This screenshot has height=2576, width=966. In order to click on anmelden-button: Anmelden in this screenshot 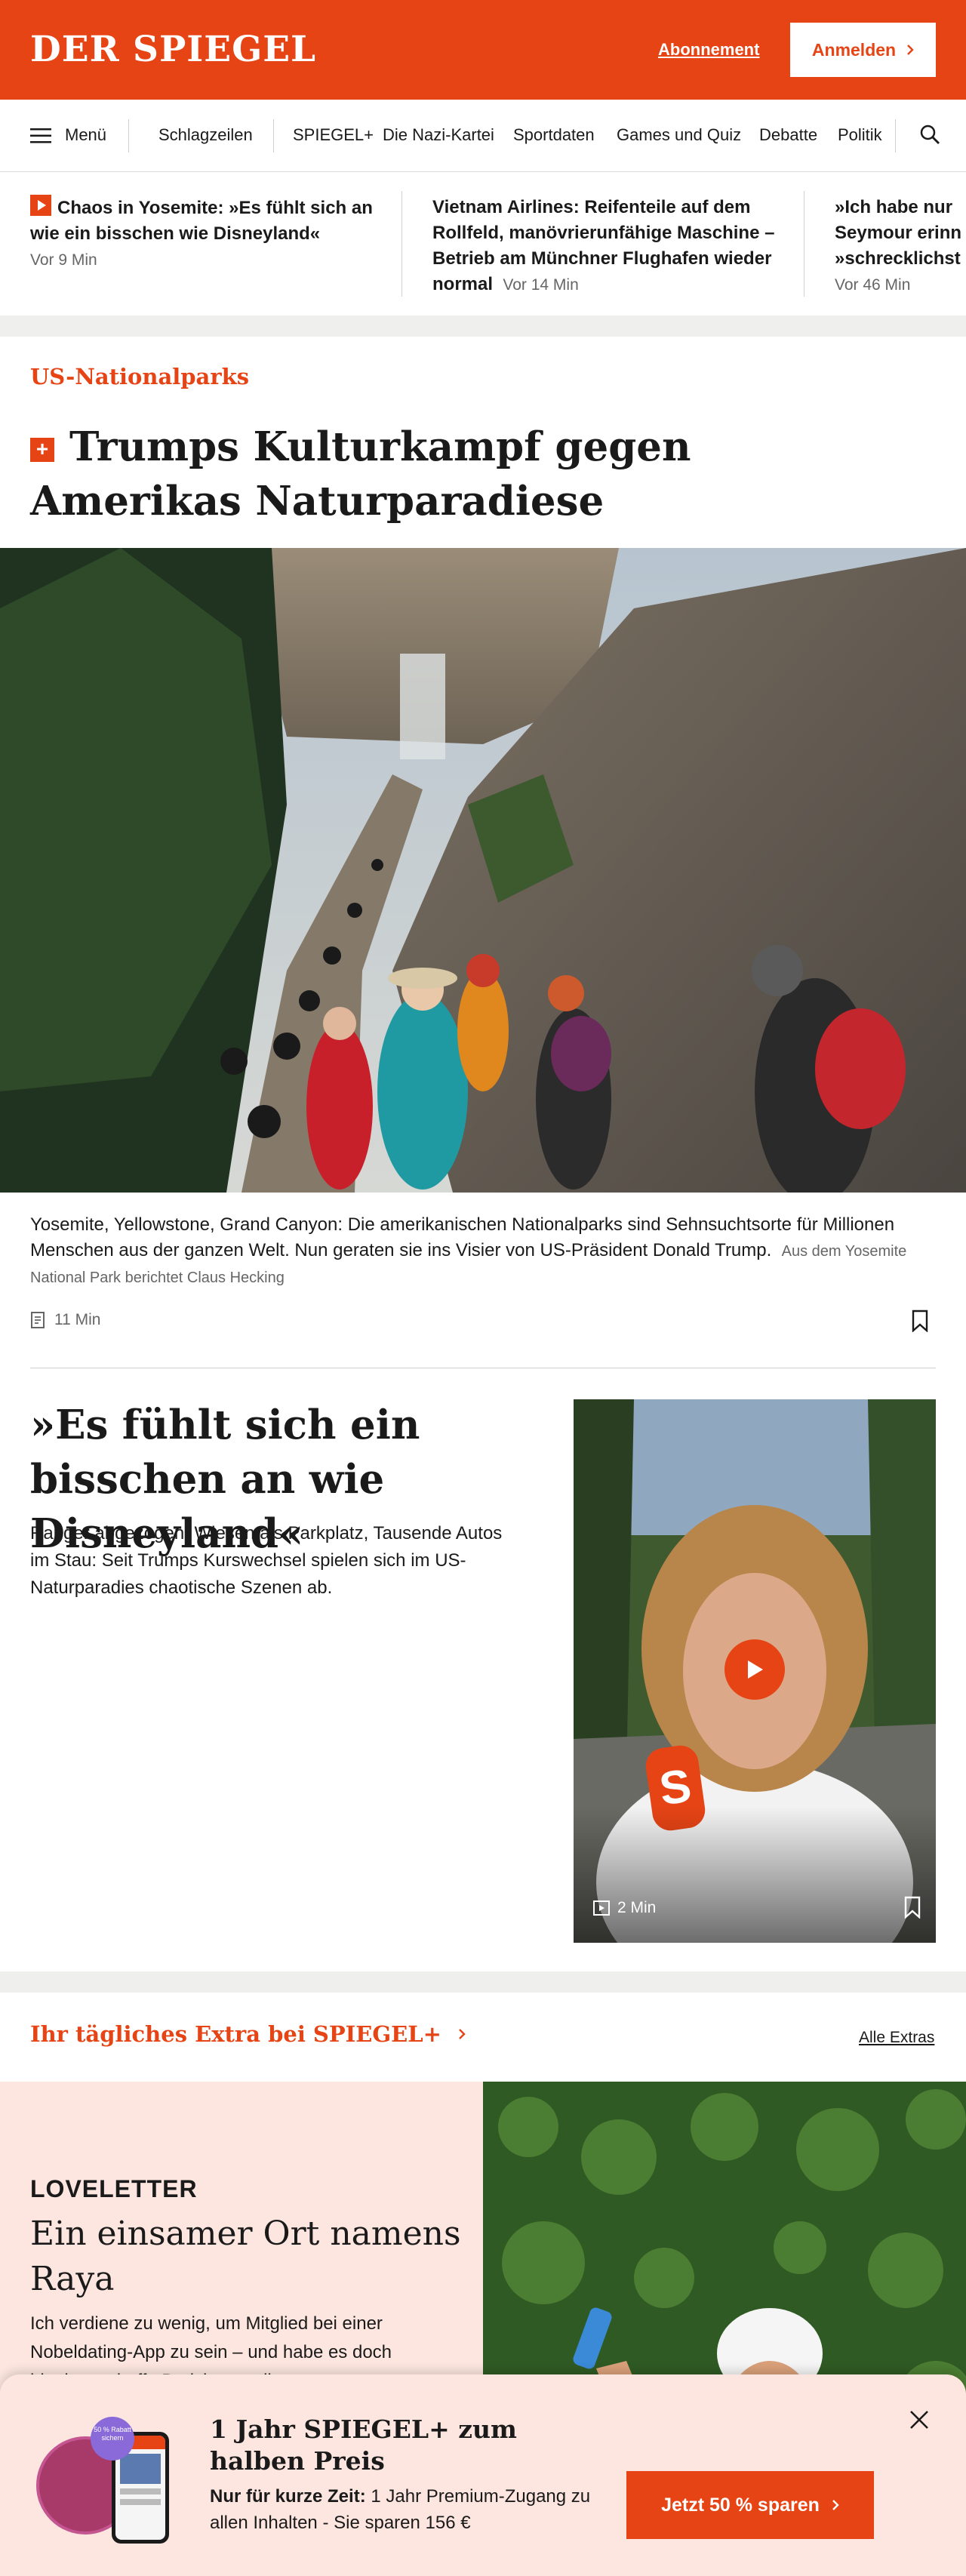, I will do `click(863, 50)`.